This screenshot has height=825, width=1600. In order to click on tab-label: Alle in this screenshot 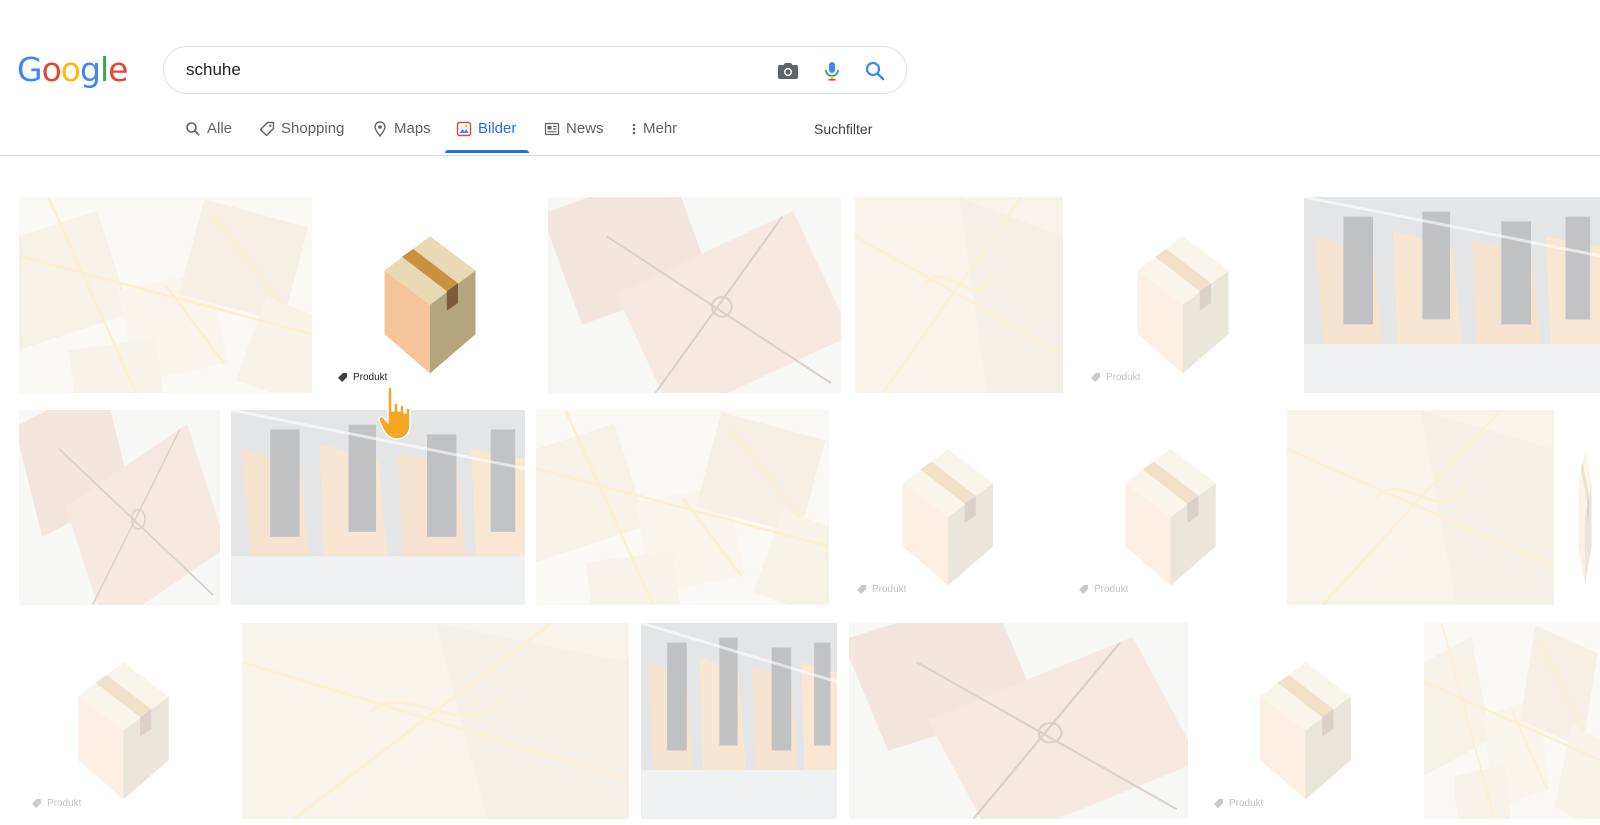, I will do `click(220, 128)`.